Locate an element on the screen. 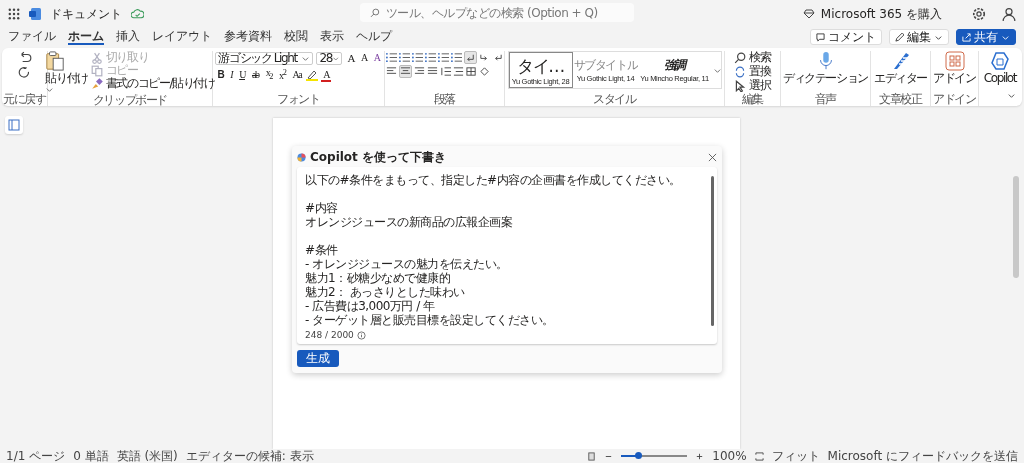 The width and height of the screenshot is (1024, 463). clear-format-button: A is located at coordinates (376, 58).